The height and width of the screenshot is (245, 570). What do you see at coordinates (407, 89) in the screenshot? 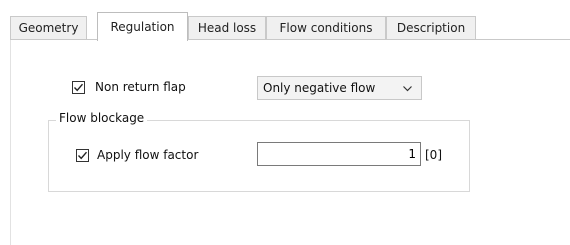
I see `chevron-down-icon` at bounding box center [407, 89].